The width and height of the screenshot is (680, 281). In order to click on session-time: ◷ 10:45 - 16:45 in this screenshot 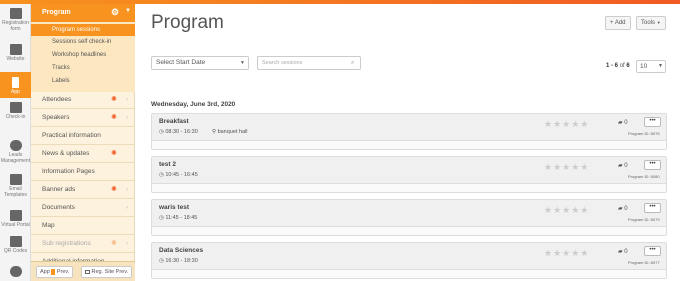, I will do `click(178, 175)`.